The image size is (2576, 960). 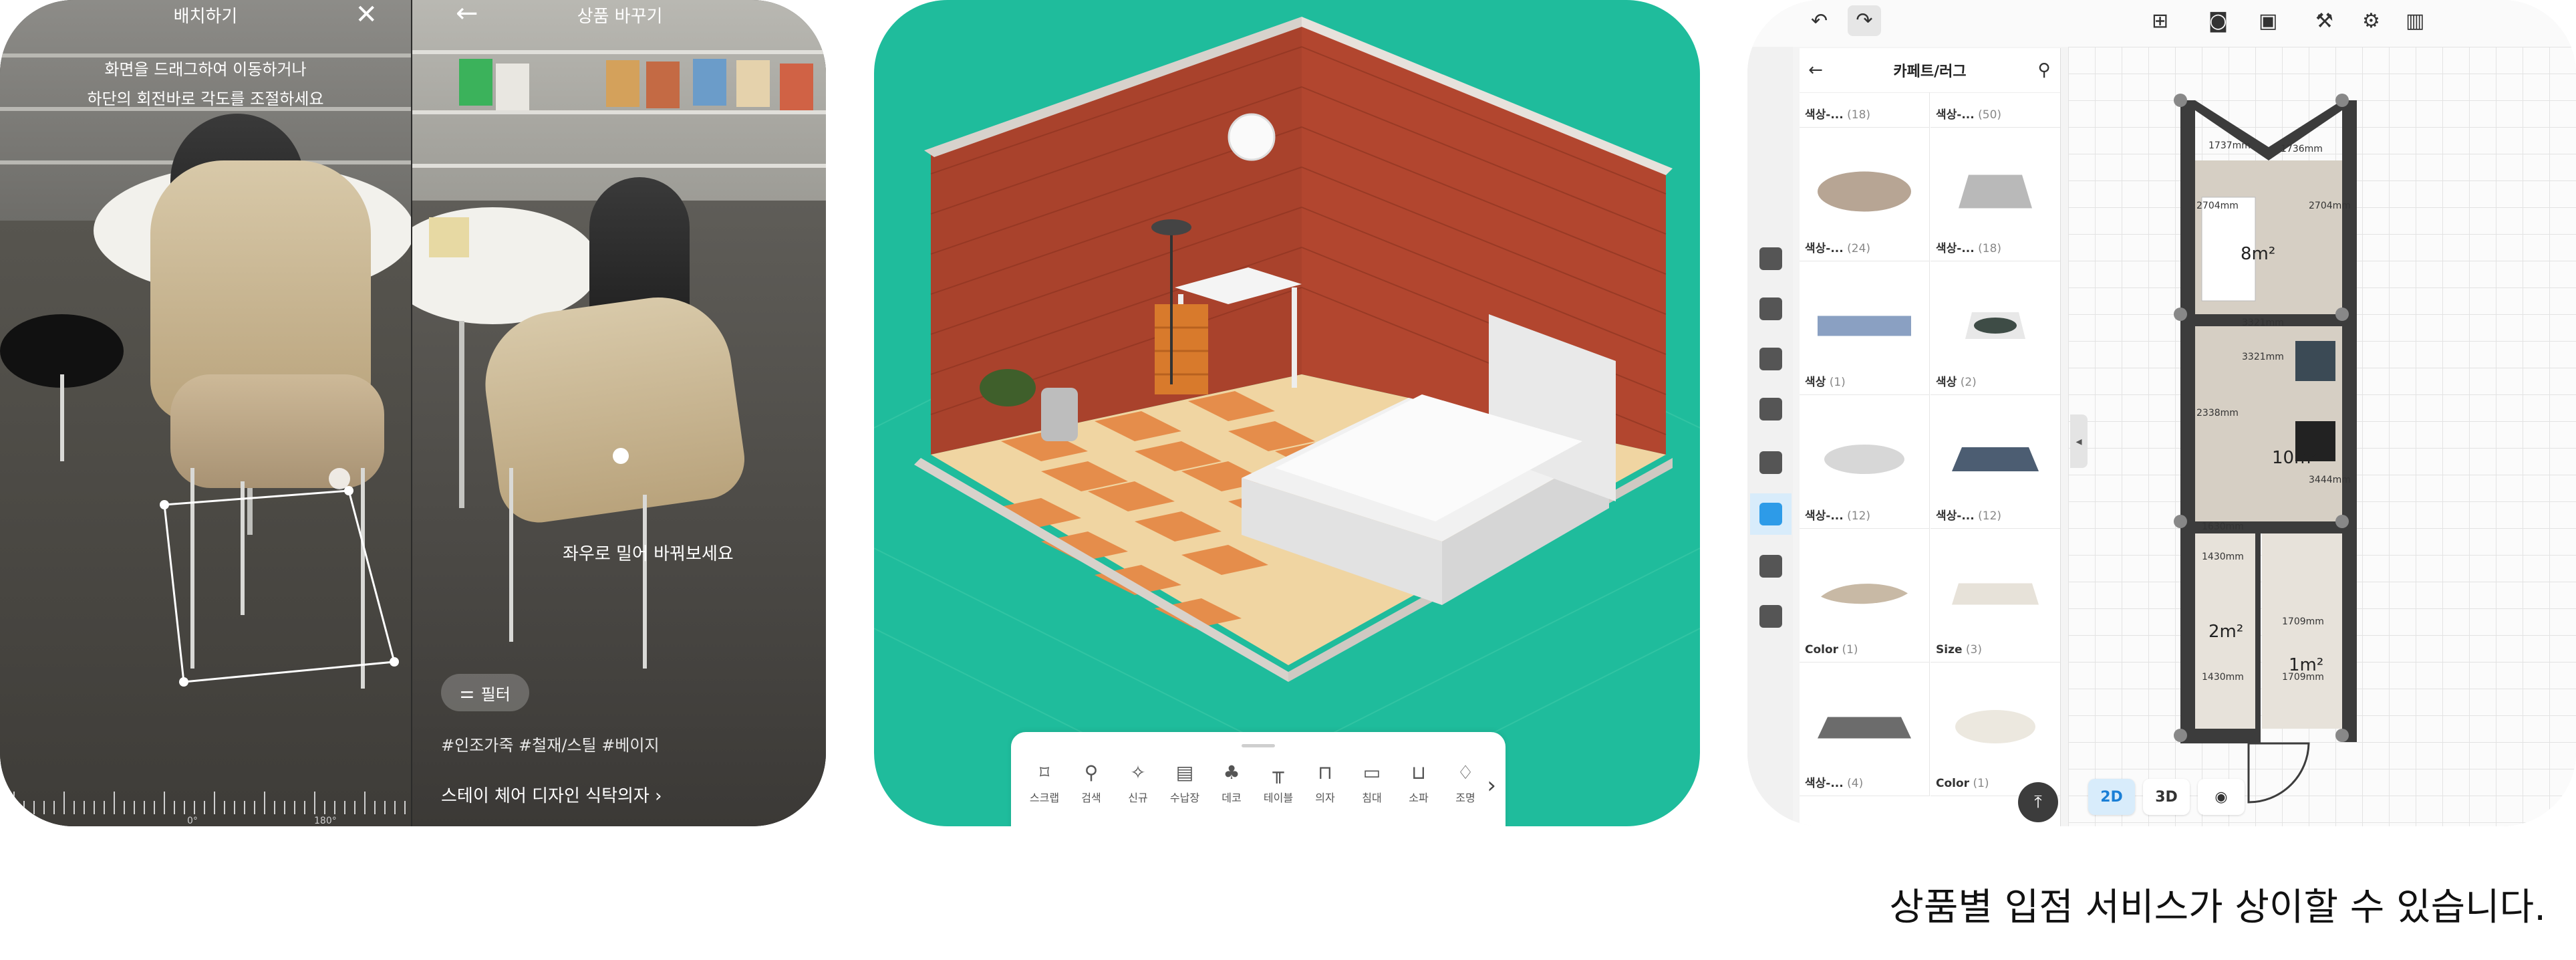 What do you see at coordinates (1278, 798) in the screenshot?
I see `nav-label: 테이블` at bounding box center [1278, 798].